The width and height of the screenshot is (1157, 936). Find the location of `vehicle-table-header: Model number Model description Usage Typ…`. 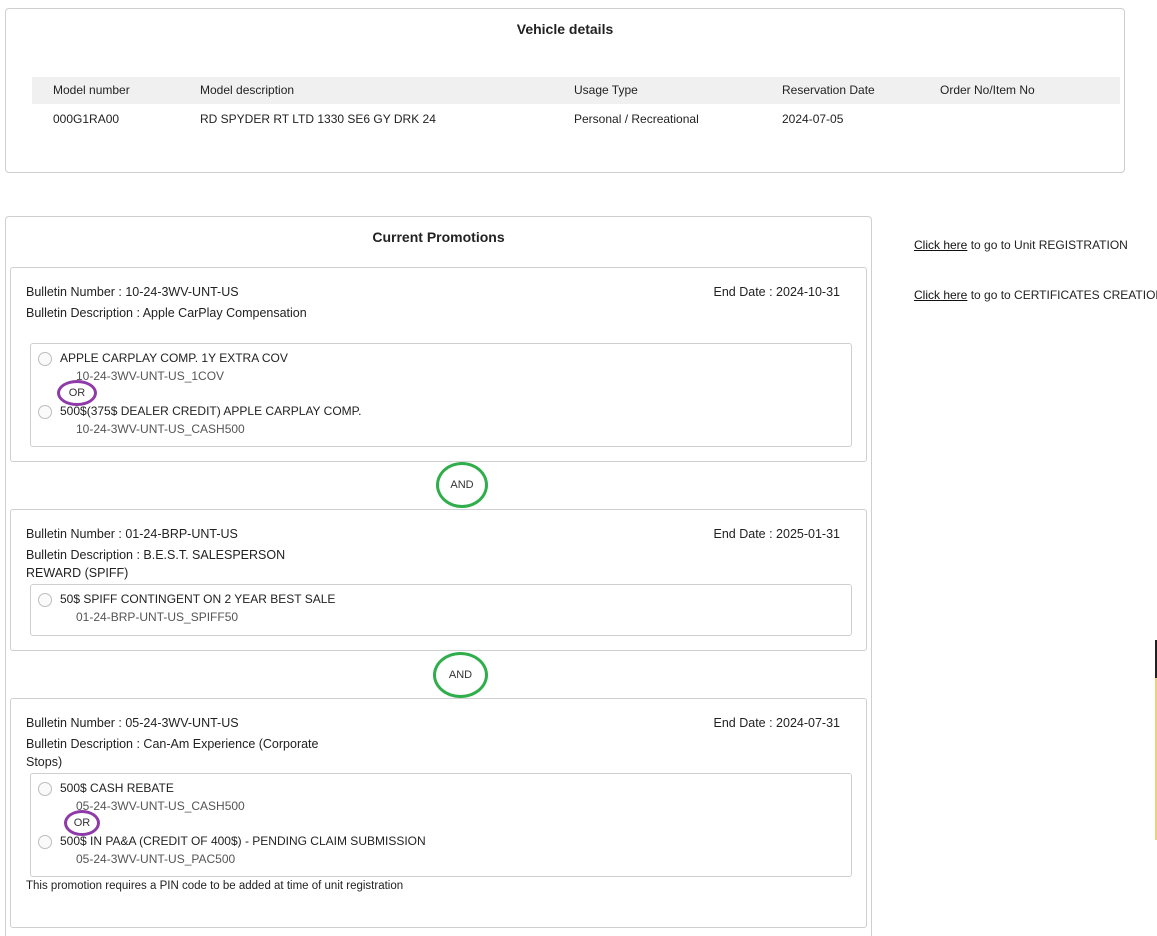

vehicle-table-header: Model number Model description Usage Typ… is located at coordinates (576, 90).